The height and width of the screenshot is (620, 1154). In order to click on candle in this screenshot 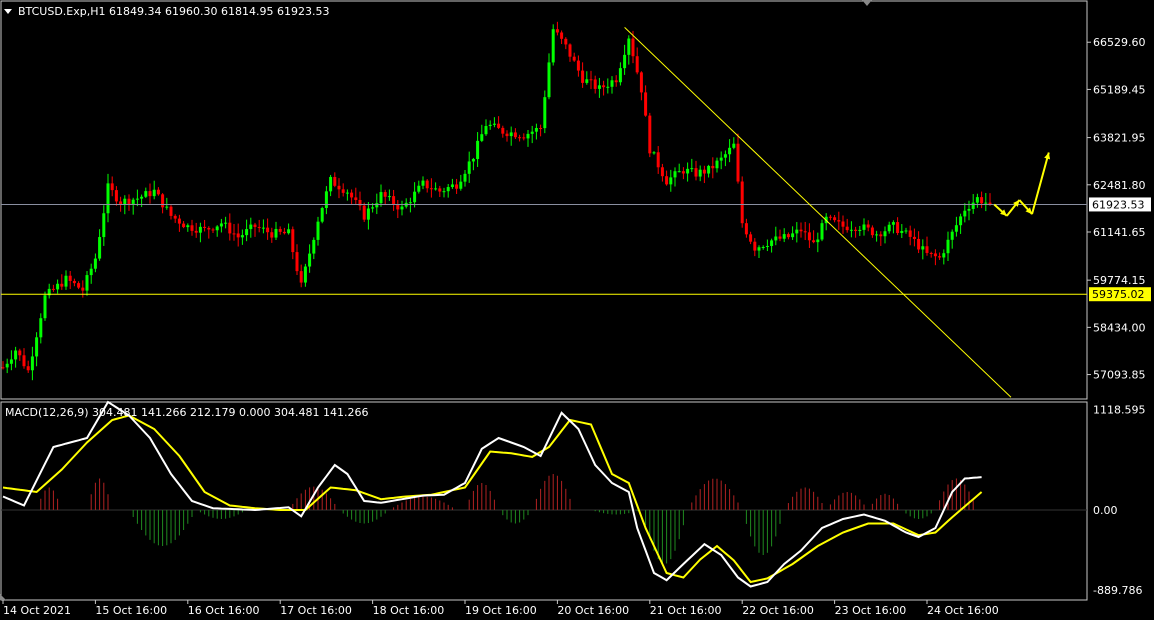, I will do `click(322, 215)`.